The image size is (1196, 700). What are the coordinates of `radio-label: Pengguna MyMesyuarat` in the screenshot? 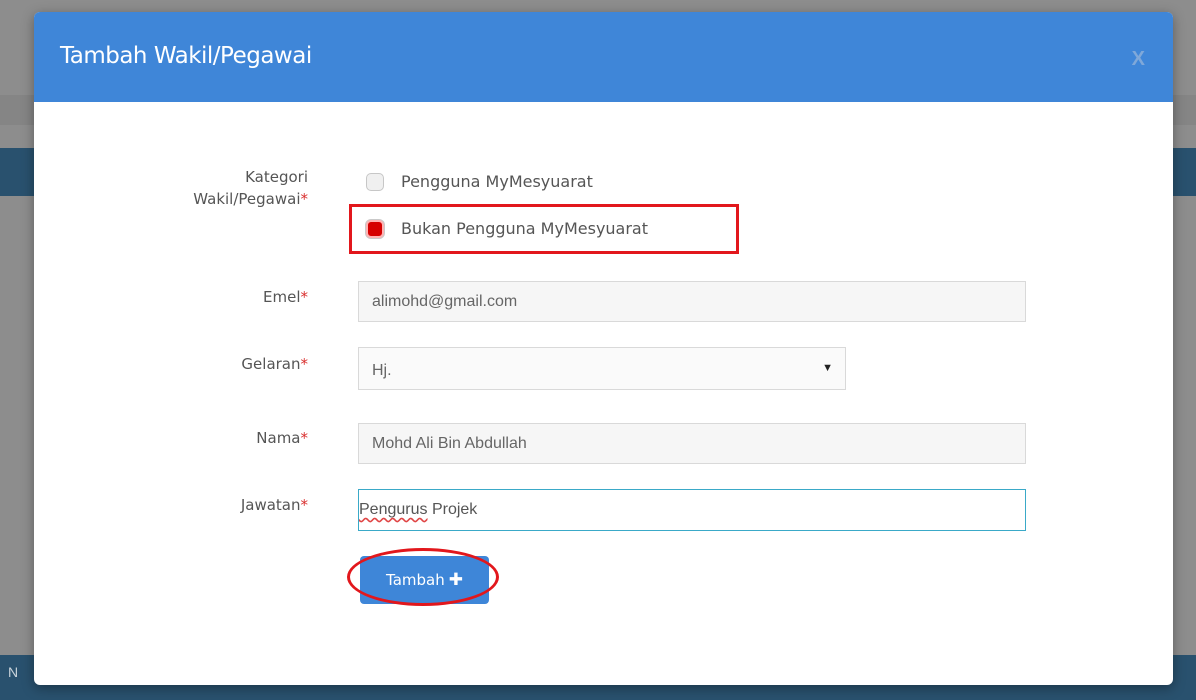 It's located at (497, 181).